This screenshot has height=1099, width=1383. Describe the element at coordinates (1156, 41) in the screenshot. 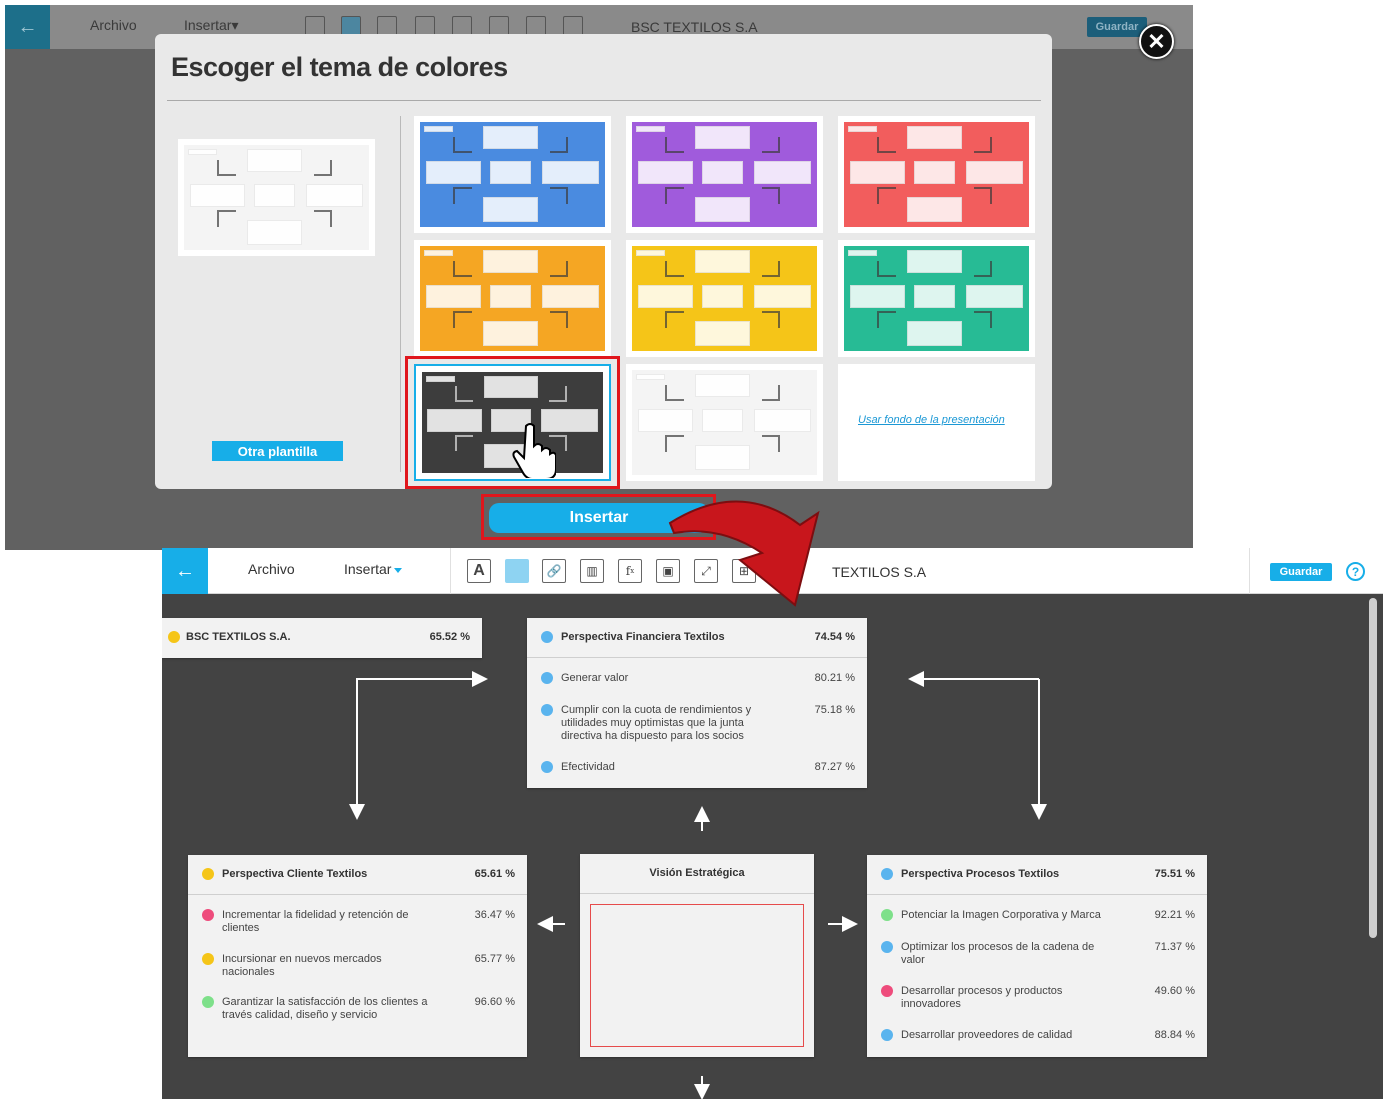

I see `close-icon: ✕` at that location.